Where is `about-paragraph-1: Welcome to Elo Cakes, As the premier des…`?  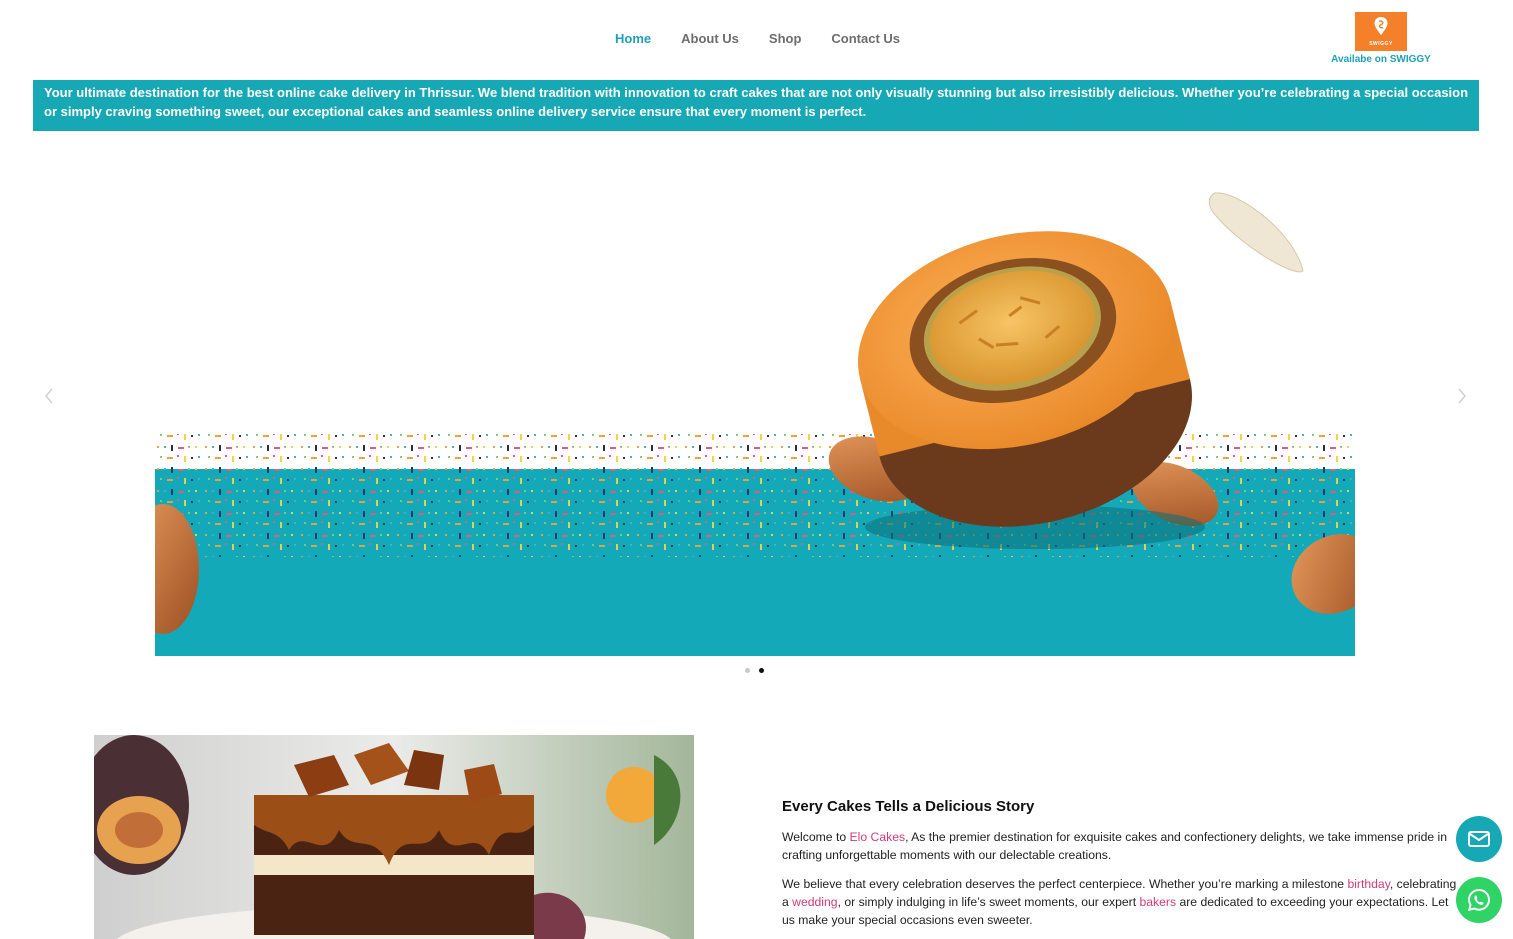 about-paragraph-1: Welcome to Elo Cakes, As the premier des… is located at coordinates (1122, 846).